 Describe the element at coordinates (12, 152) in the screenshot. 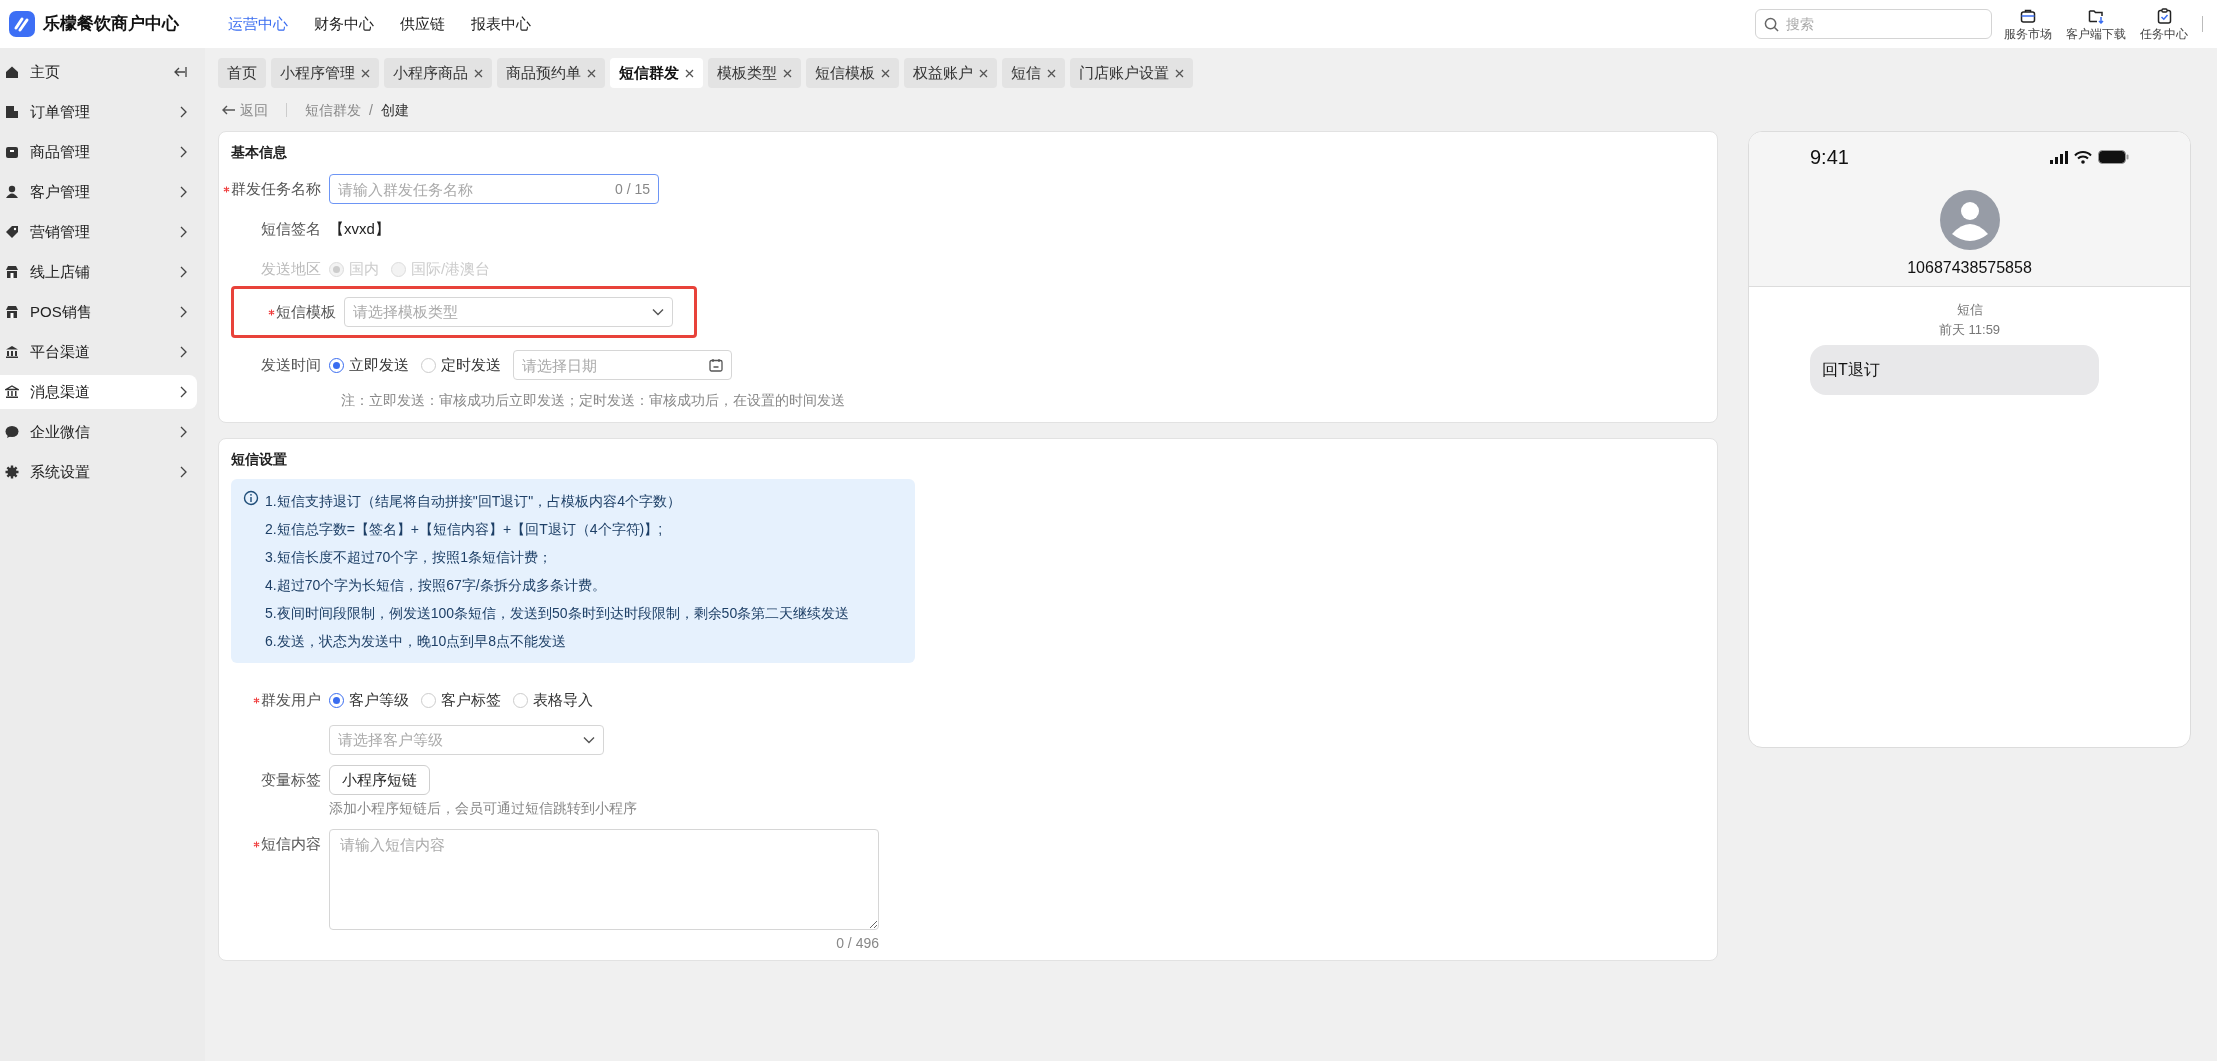

I see `box-icon` at that location.